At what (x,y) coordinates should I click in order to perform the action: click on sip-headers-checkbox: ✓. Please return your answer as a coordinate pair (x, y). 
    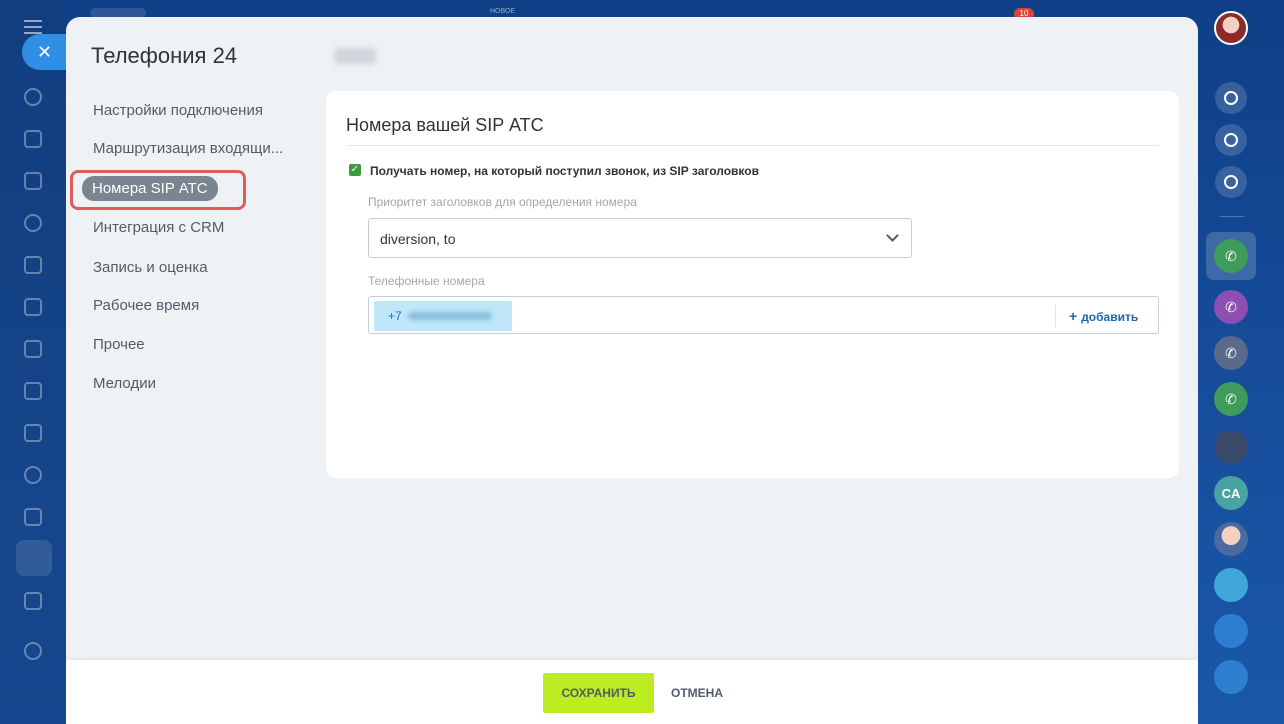
    Looking at the image, I should click on (355, 170).